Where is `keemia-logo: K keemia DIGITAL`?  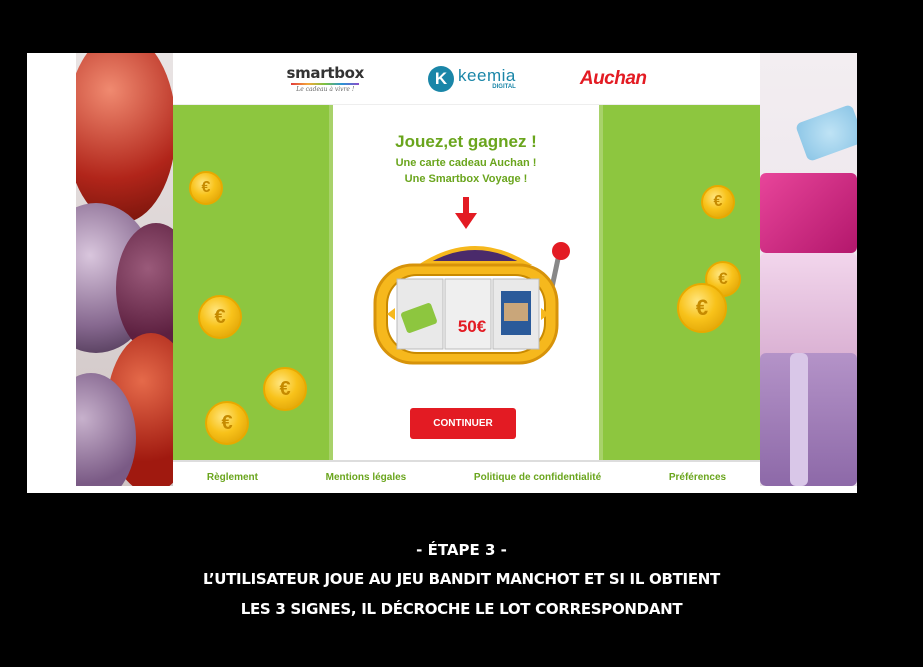 keemia-logo: K keemia DIGITAL is located at coordinates (472, 78).